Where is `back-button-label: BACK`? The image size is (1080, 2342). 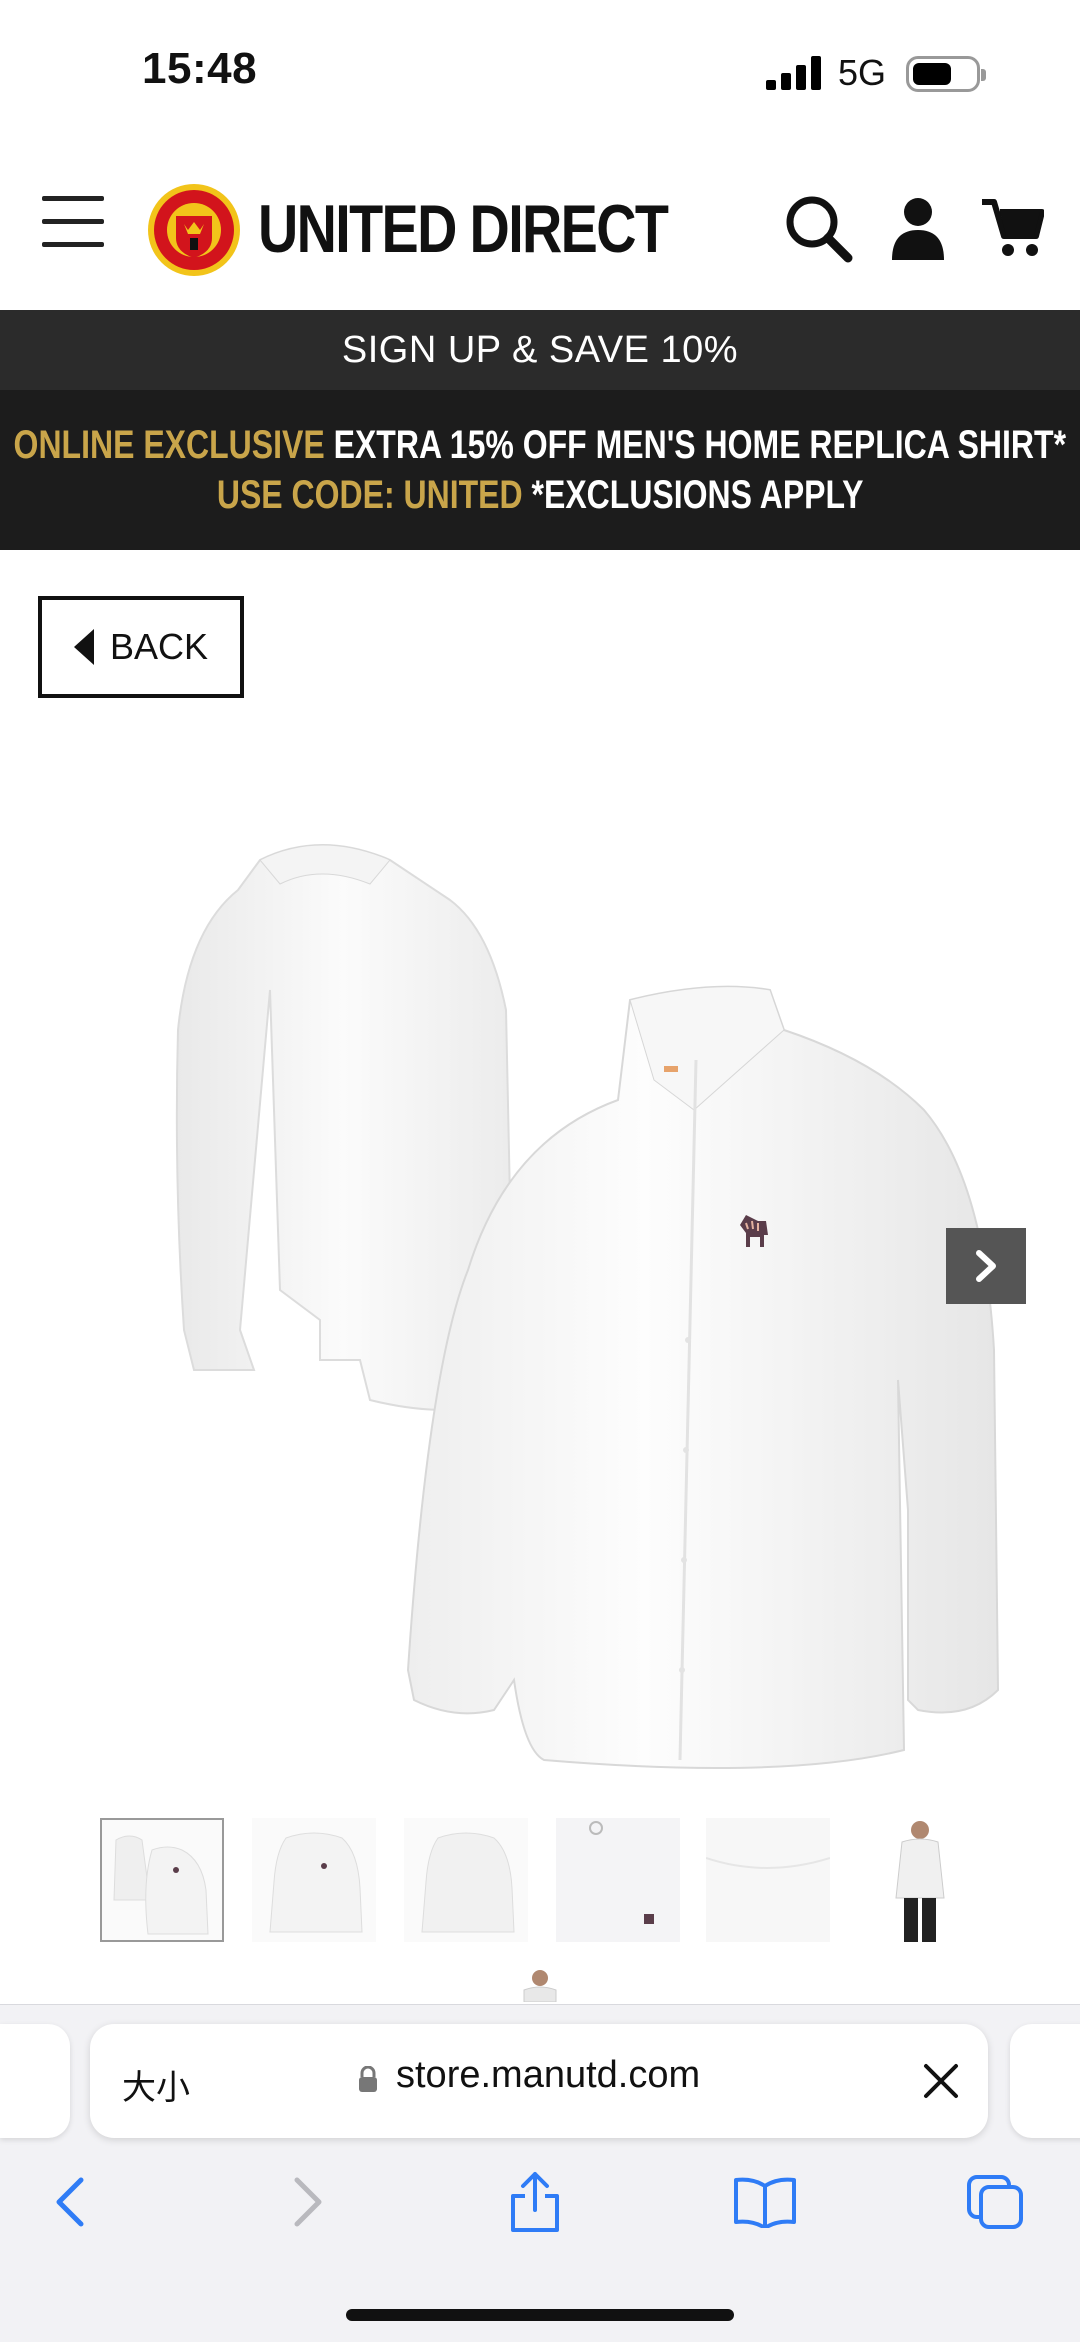 back-button-label: BACK is located at coordinates (159, 646).